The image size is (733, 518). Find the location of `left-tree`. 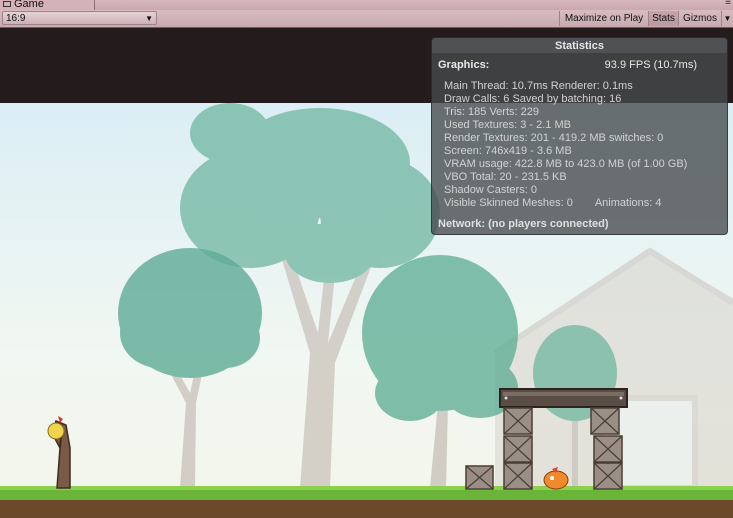

left-tree is located at coordinates (190, 368).